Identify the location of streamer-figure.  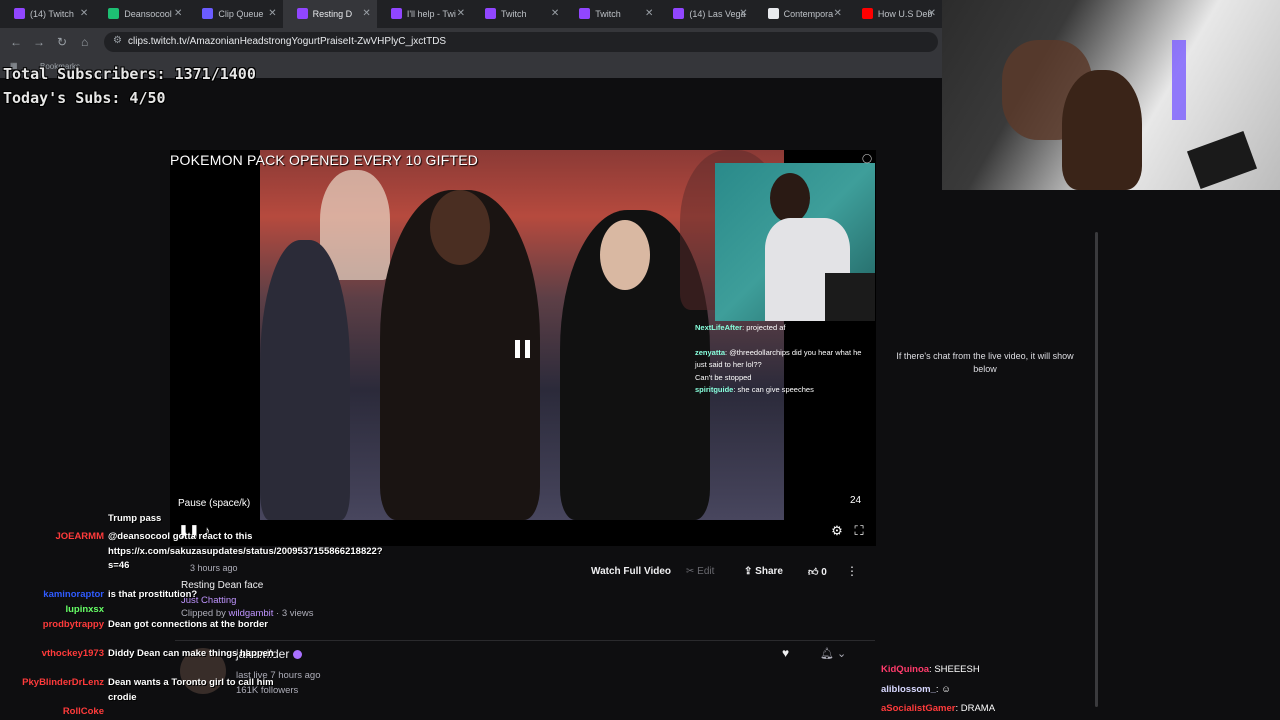
(1102, 130).